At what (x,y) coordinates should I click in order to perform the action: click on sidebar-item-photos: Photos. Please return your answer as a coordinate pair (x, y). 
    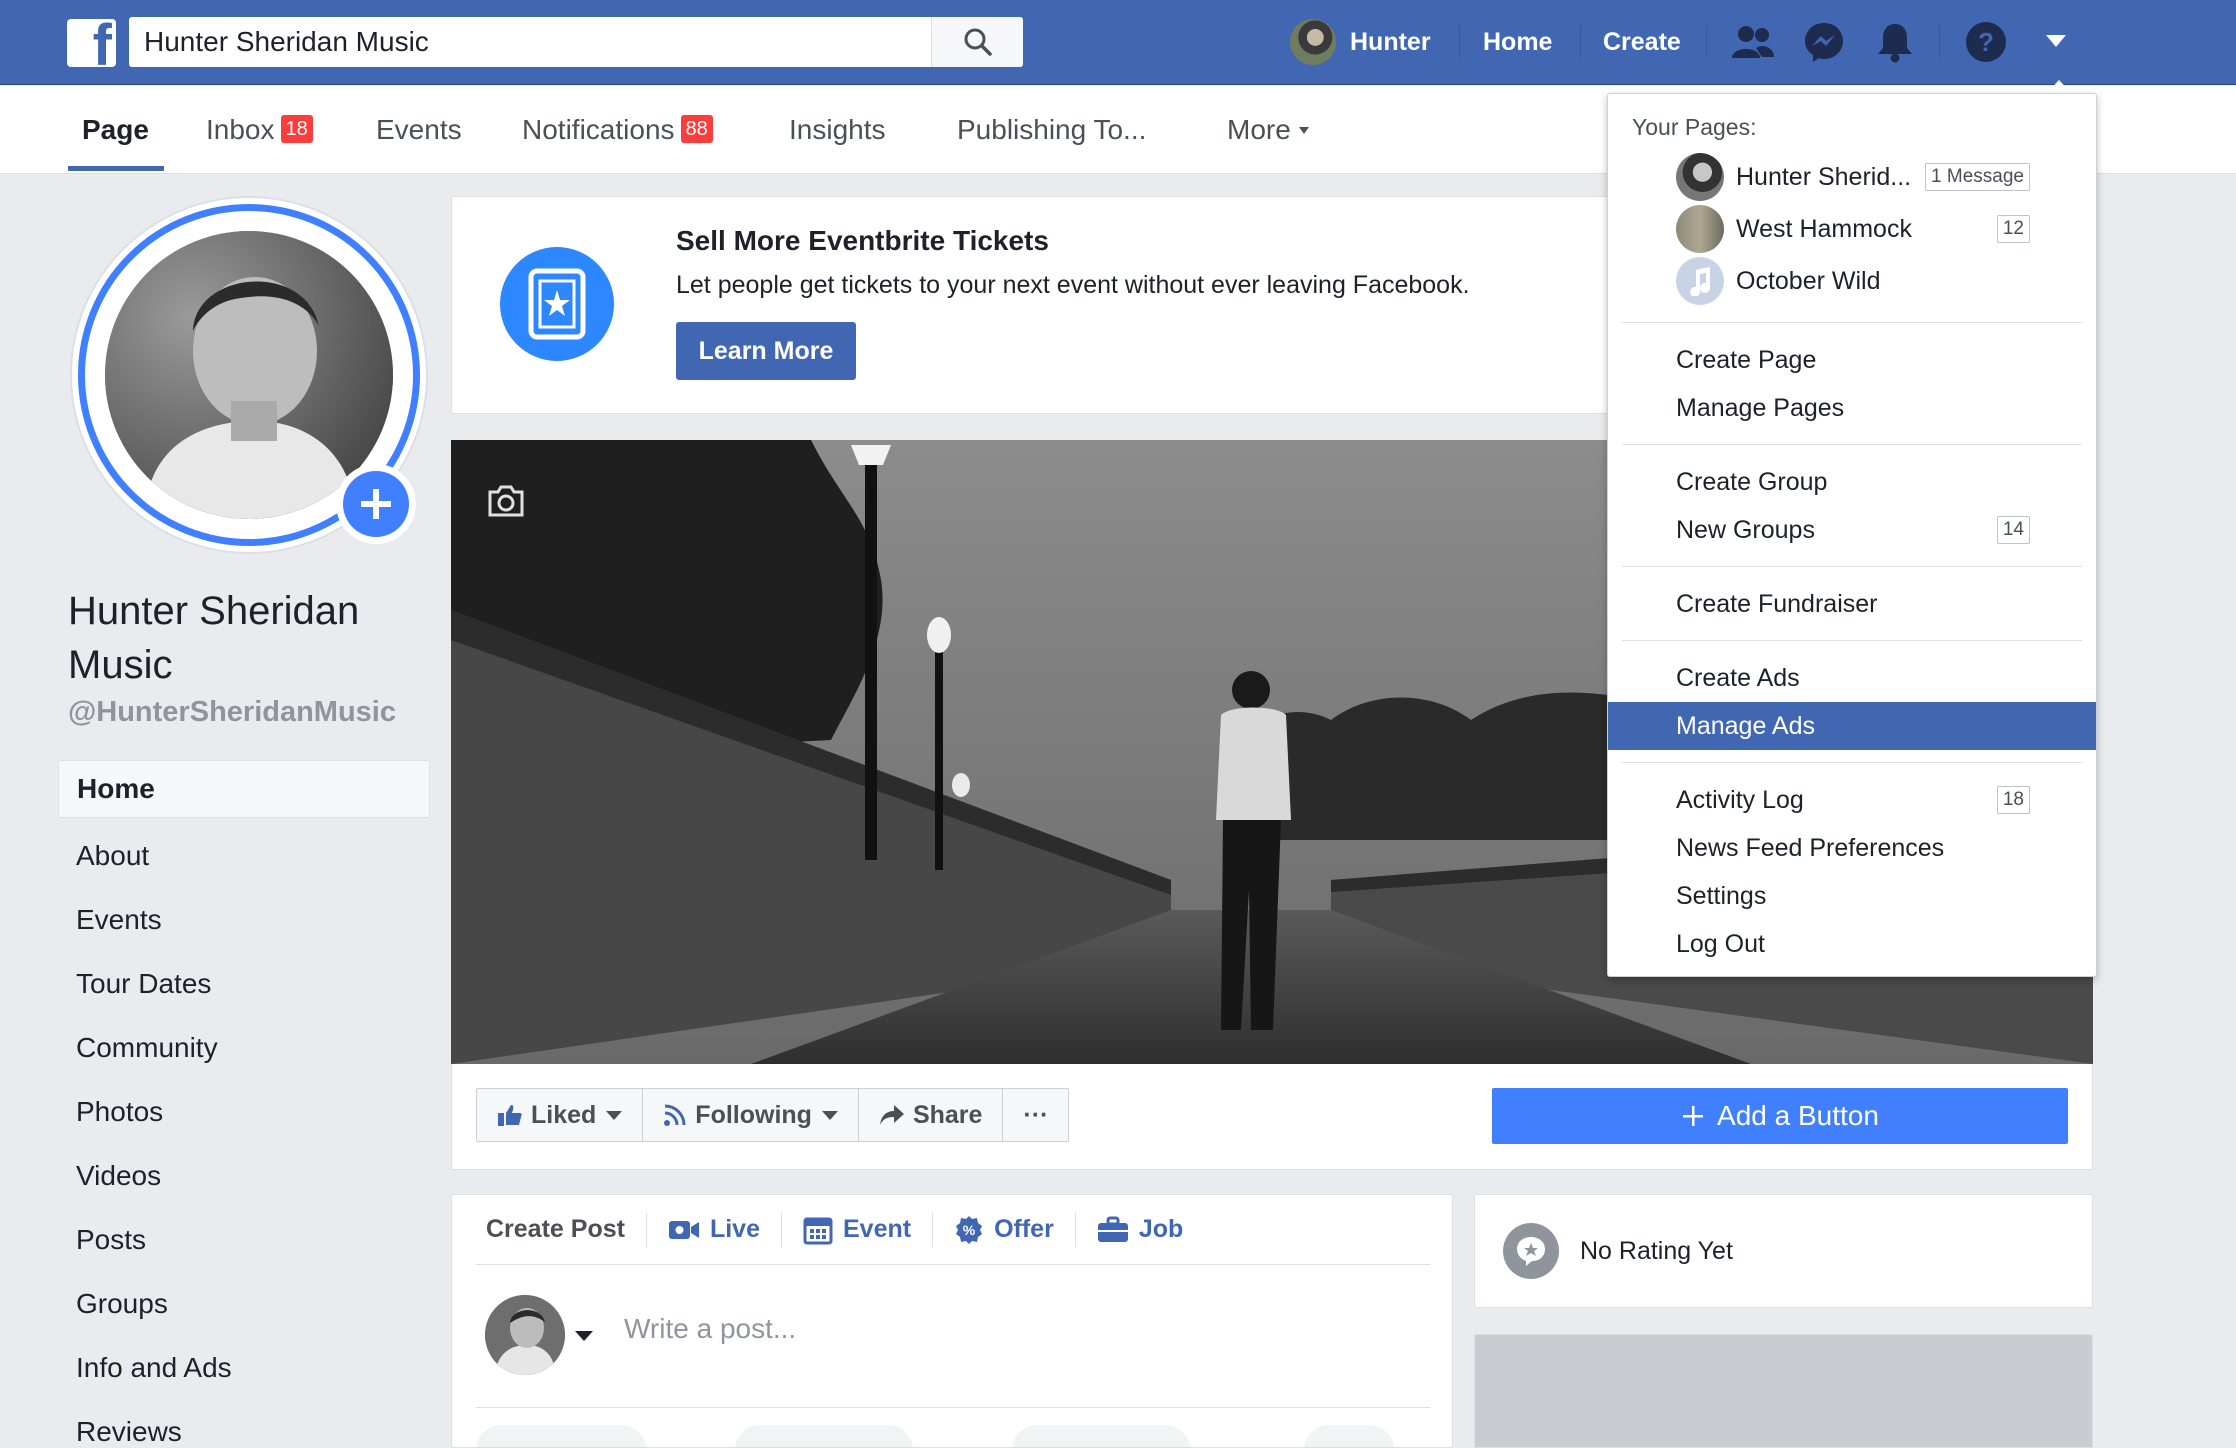
    Looking at the image, I should click on (244, 1112).